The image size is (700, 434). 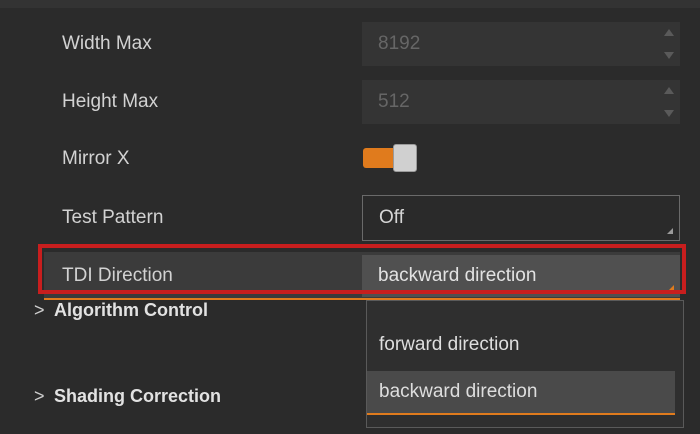 What do you see at coordinates (131, 310) in the screenshot?
I see `section-label: Algorithm Control` at bounding box center [131, 310].